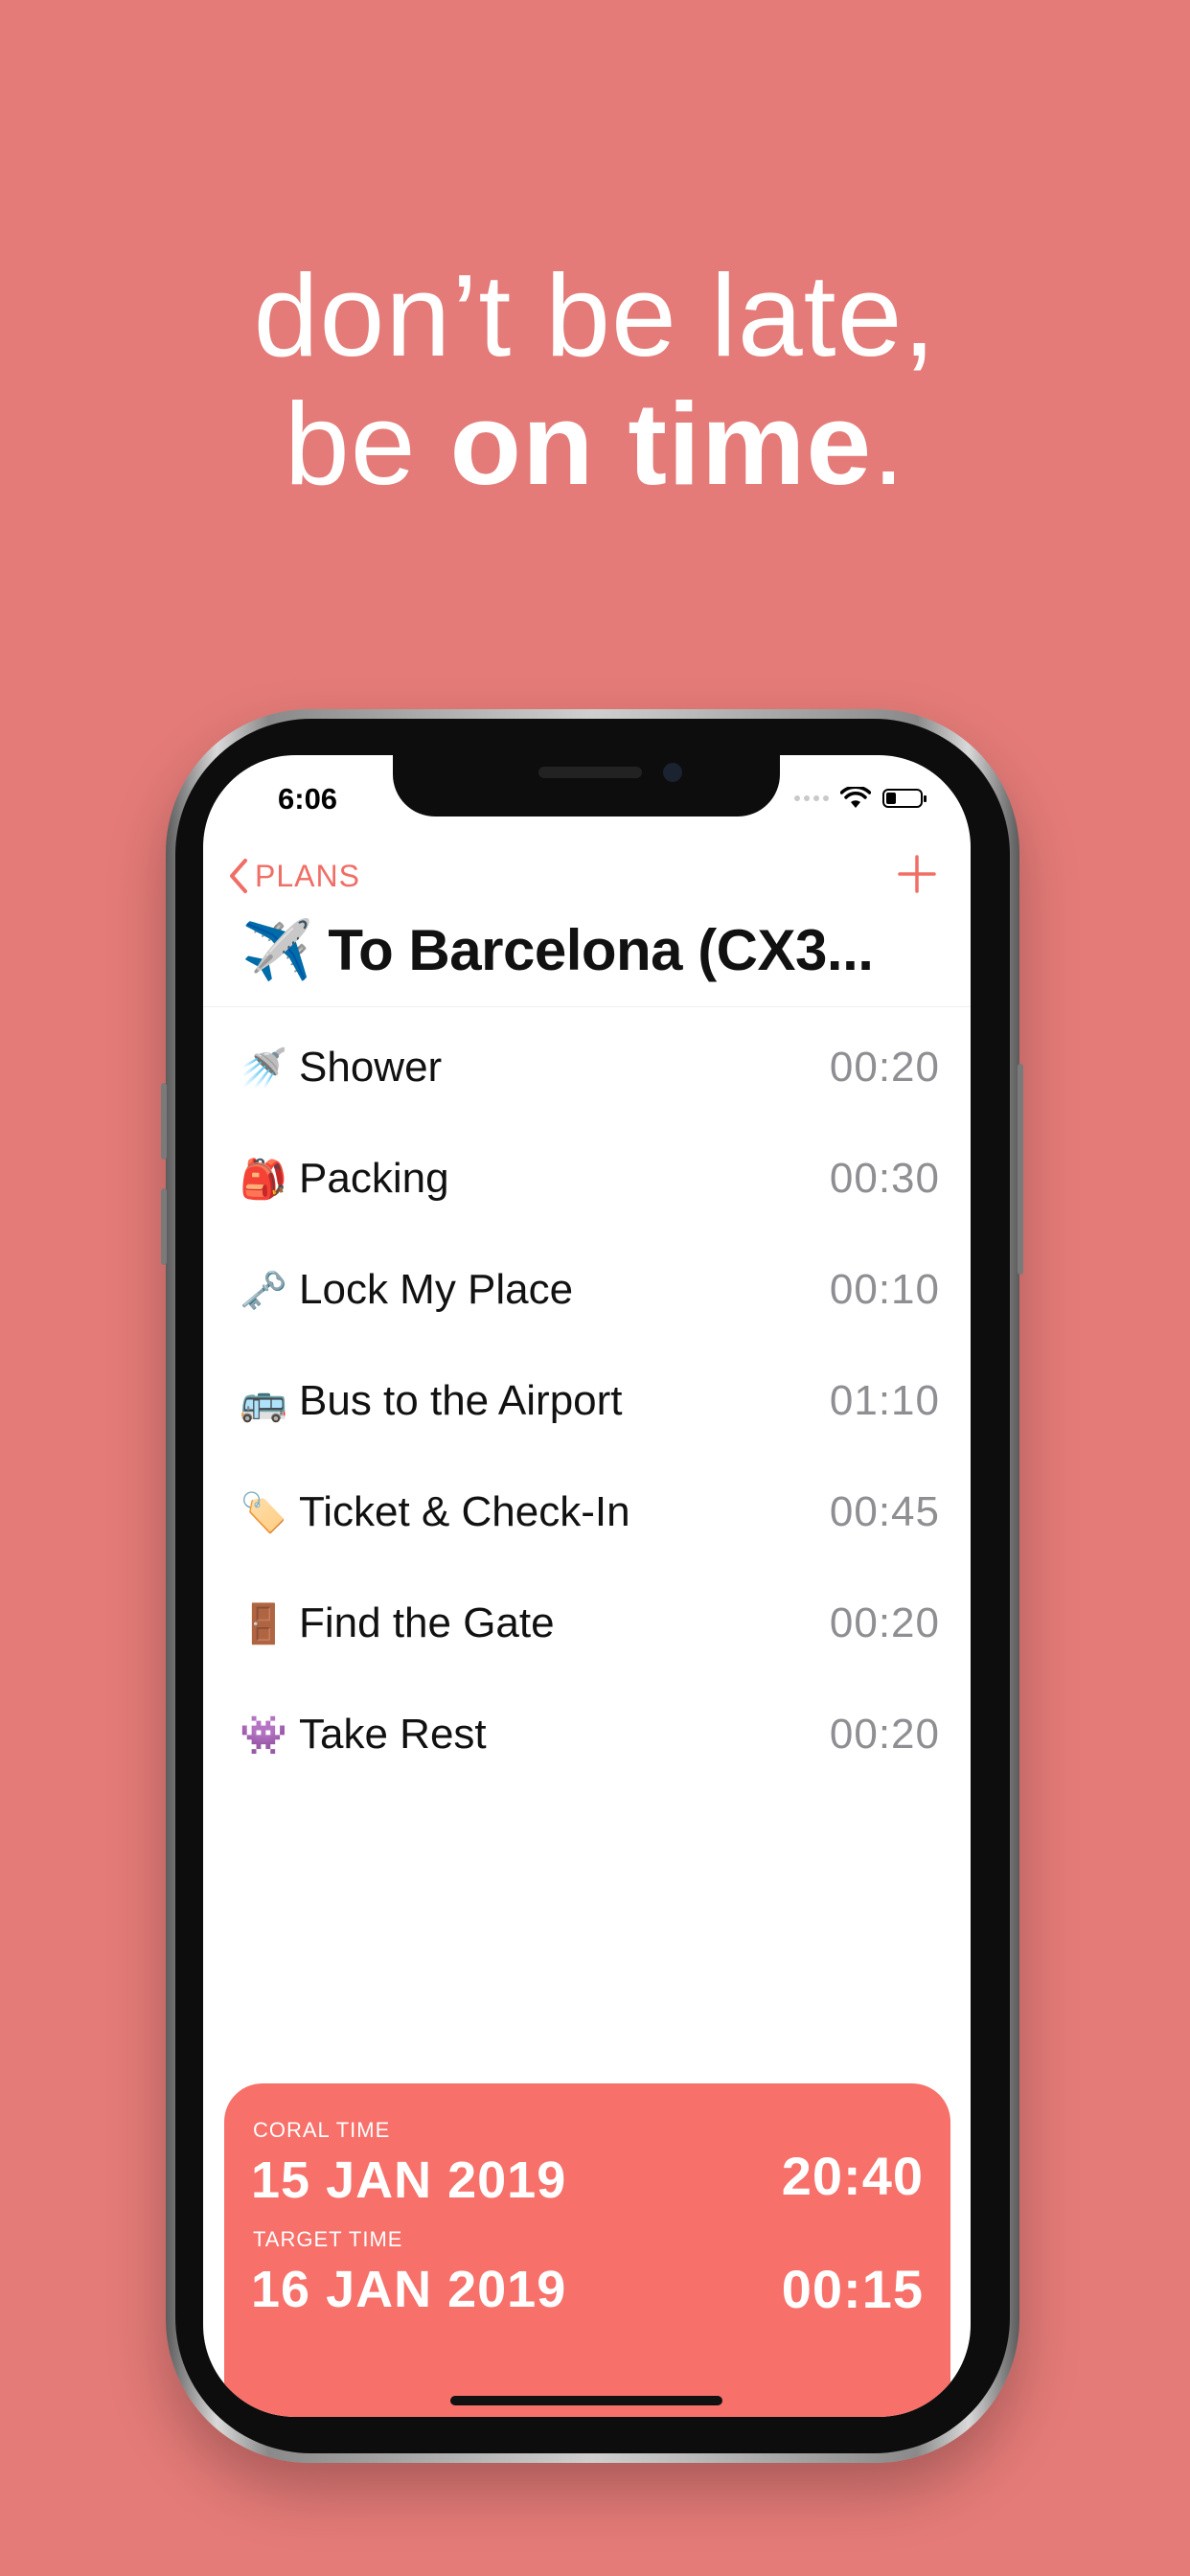  What do you see at coordinates (885, 1178) in the screenshot?
I see `task-duration: 00:30` at bounding box center [885, 1178].